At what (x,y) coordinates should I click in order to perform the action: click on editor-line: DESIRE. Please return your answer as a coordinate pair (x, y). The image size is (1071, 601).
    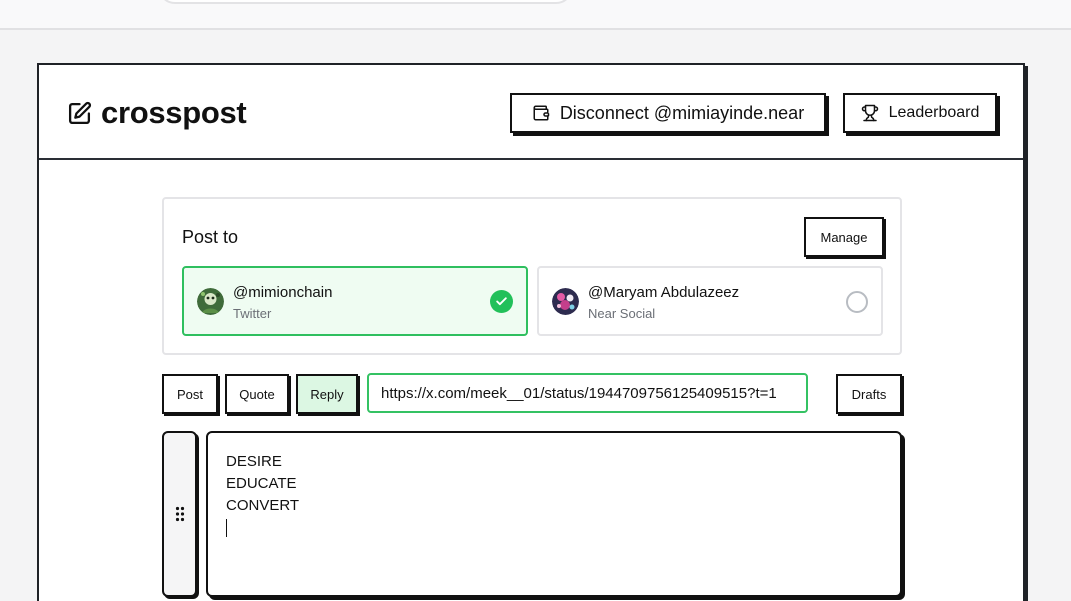
    Looking at the image, I should click on (254, 461).